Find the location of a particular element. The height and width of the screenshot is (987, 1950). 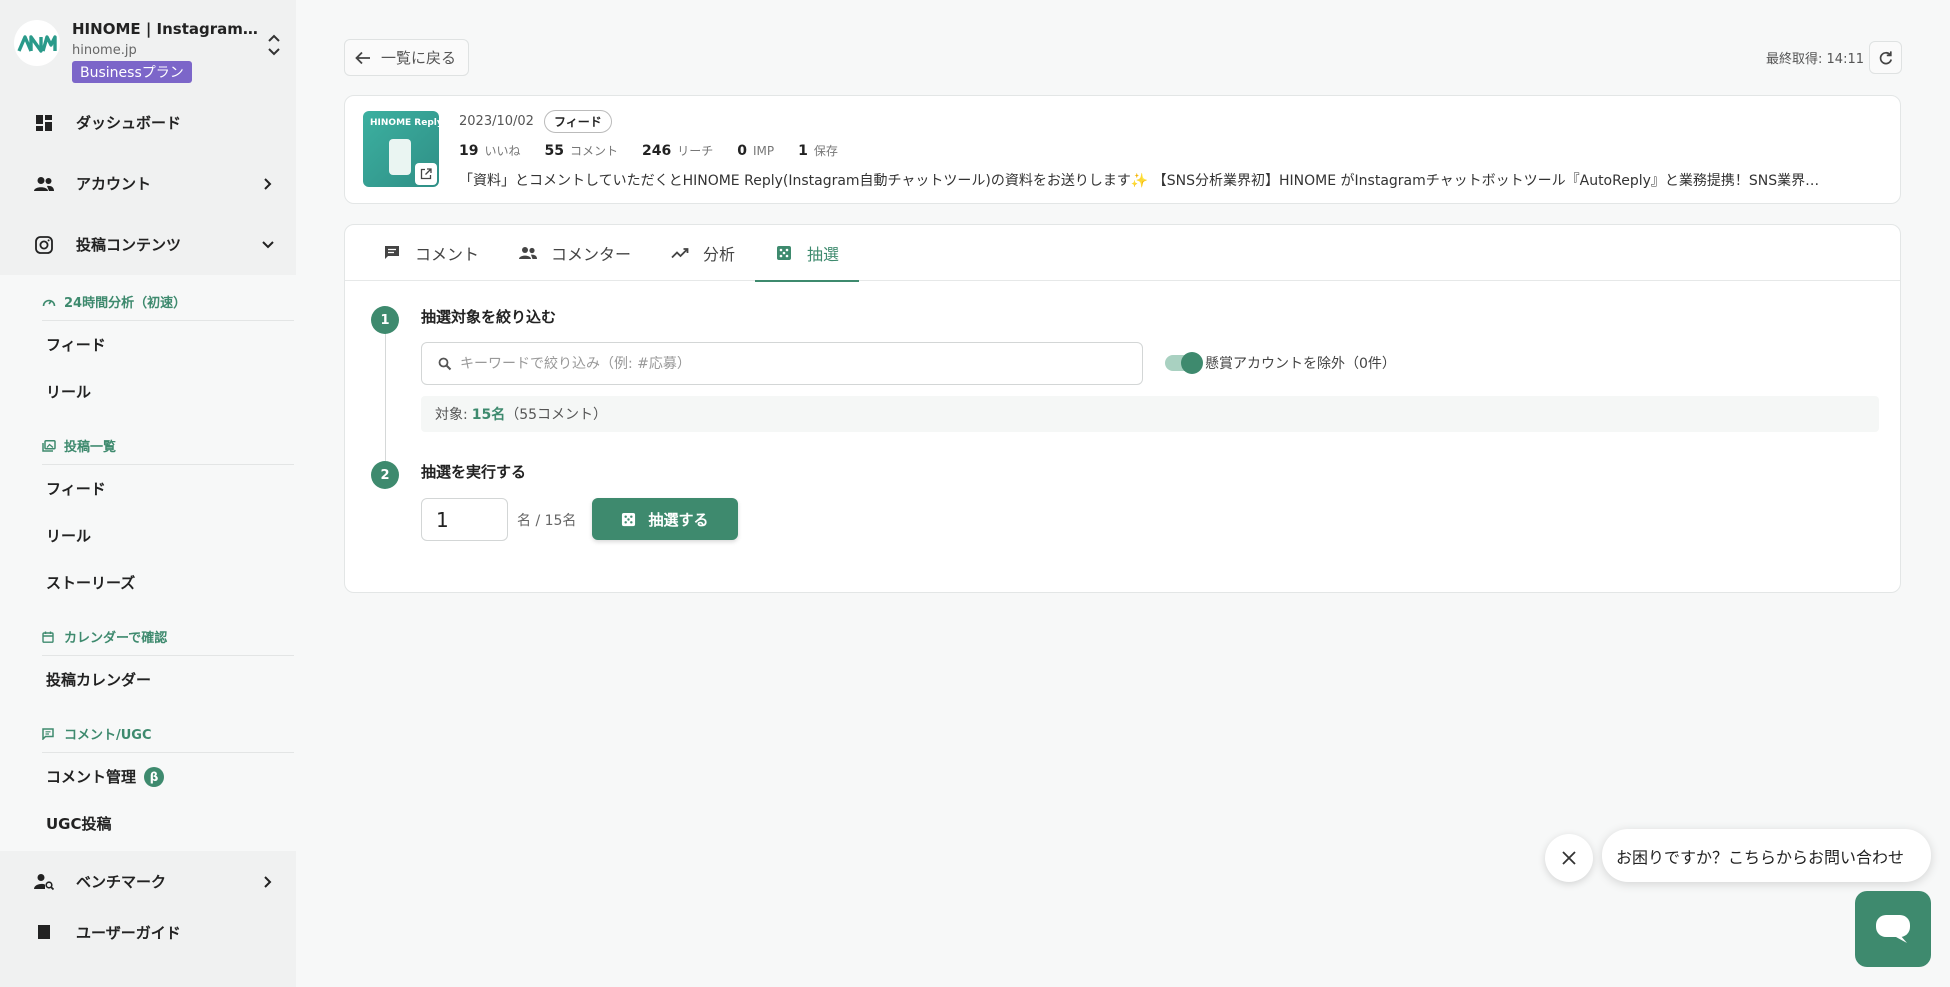

sidebar-item-24h-feed: フィード is located at coordinates (148, 344).